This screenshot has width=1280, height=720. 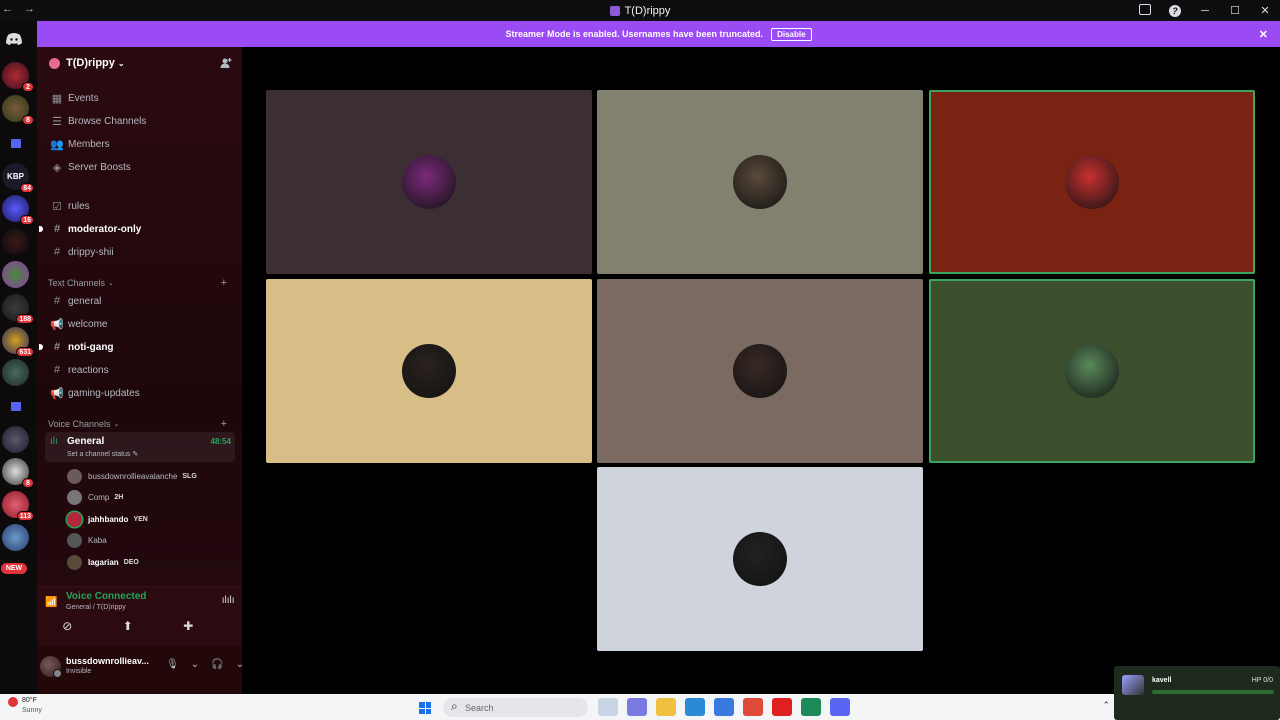 What do you see at coordinates (140, 324) in the screenshot?
I see `channel-welcome: 📢 welcome` at bounding box center [140, 324].